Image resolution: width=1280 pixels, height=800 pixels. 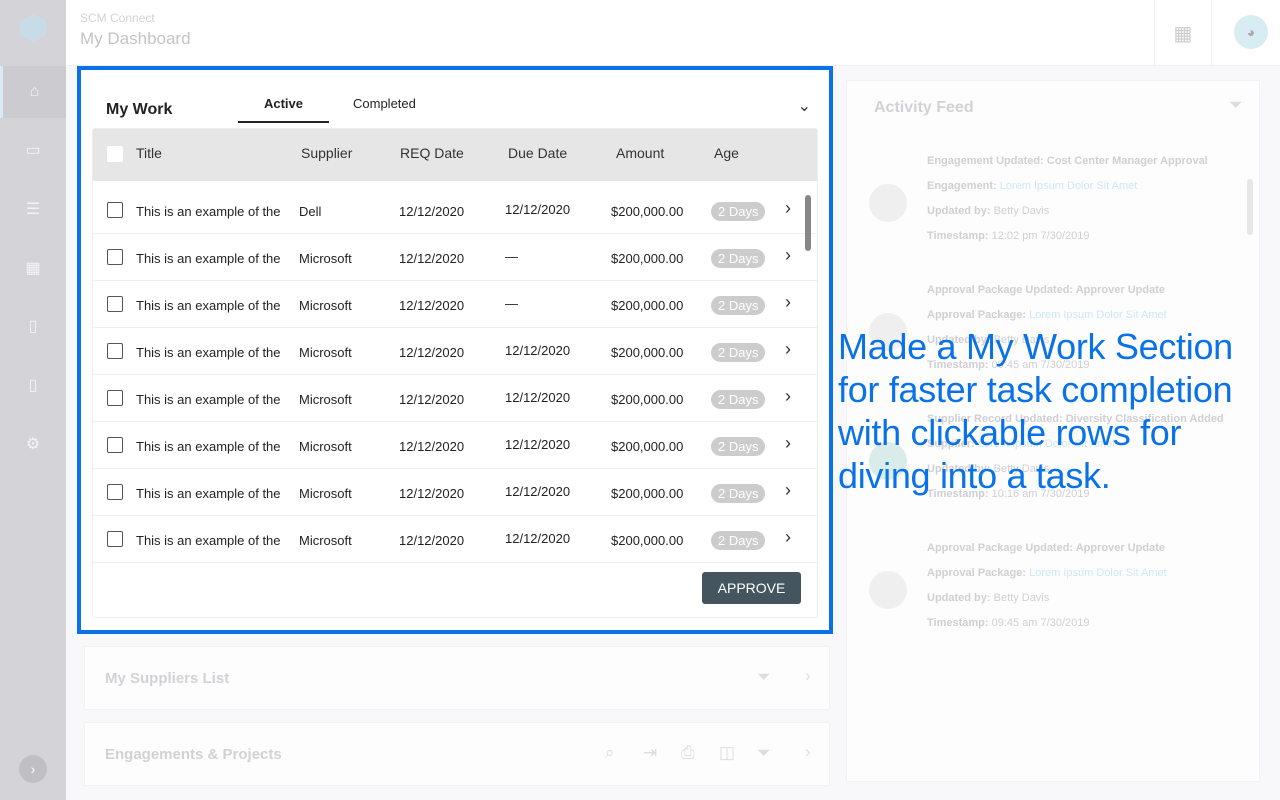 I want to click on avatar: ◕, so click(x=1251, y=32).